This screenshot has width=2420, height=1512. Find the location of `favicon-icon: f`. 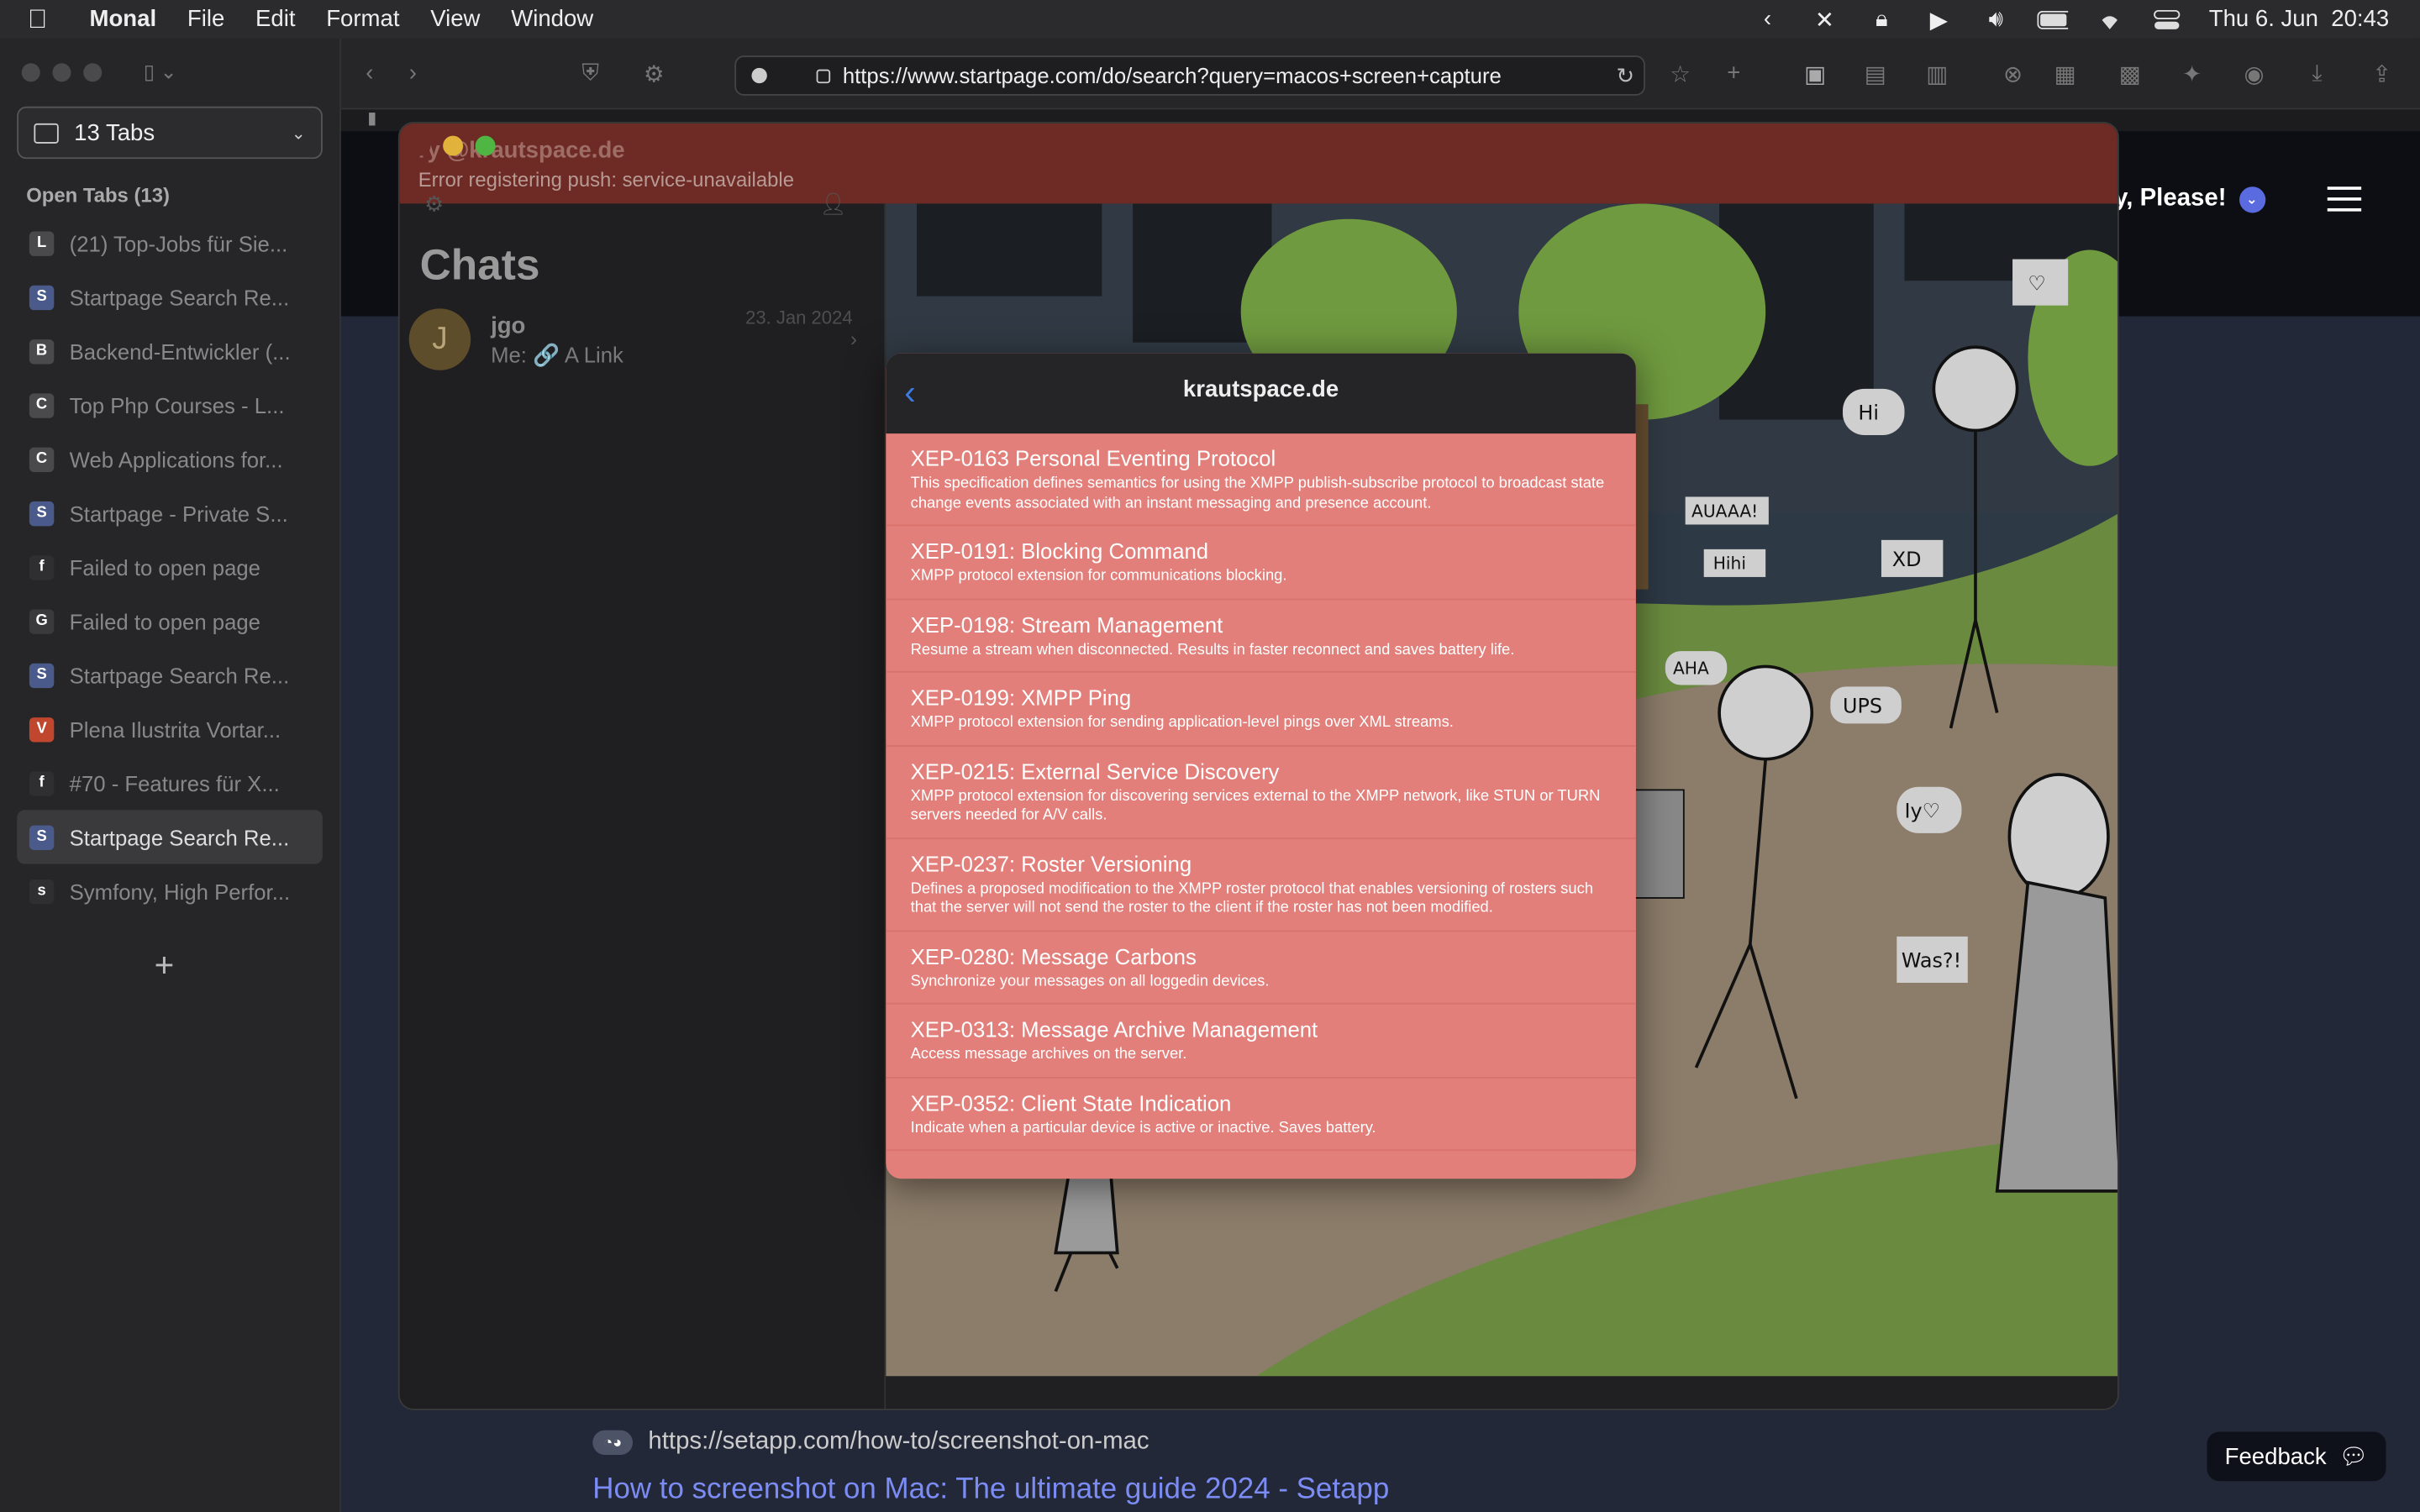

favicon-icon: f is located at coordinates (42, 567).